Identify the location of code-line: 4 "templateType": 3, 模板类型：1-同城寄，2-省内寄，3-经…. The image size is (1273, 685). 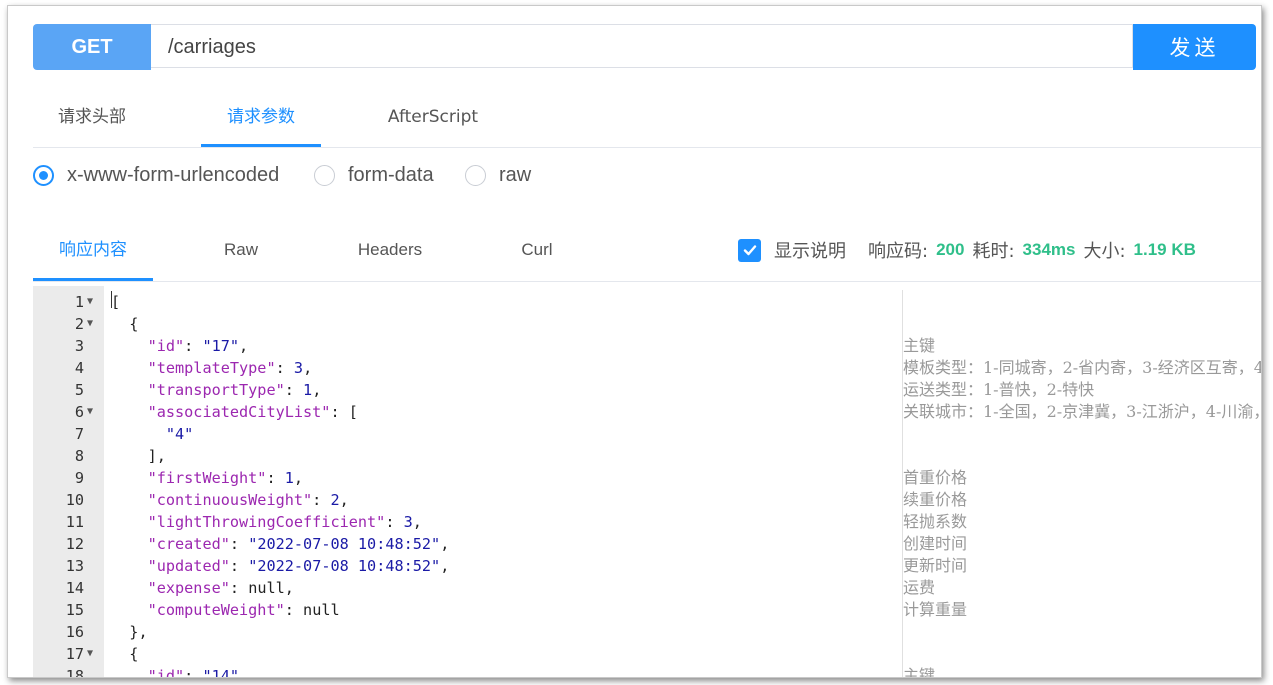
(647, 368).